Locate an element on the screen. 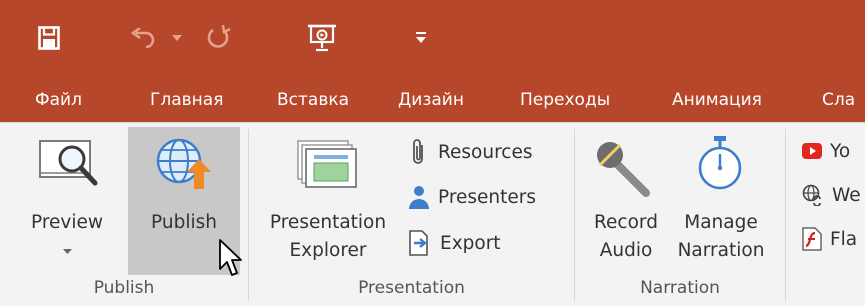  publish-icon is located at coordinates (183, 163).